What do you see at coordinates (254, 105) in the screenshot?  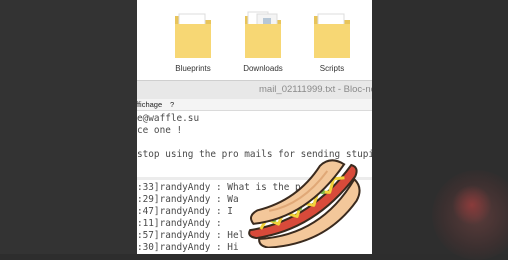 I see `menu-bar: ffichage ?` at bounding box center [254, 105].